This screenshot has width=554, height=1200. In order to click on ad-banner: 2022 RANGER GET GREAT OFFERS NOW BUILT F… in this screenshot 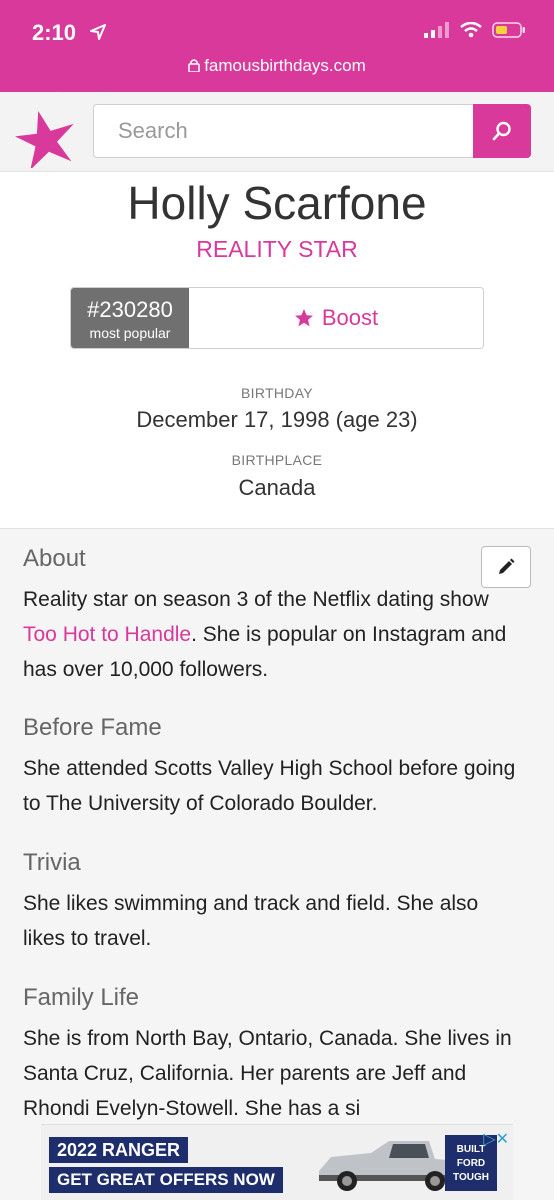, I will do `click(277, 1162)`.